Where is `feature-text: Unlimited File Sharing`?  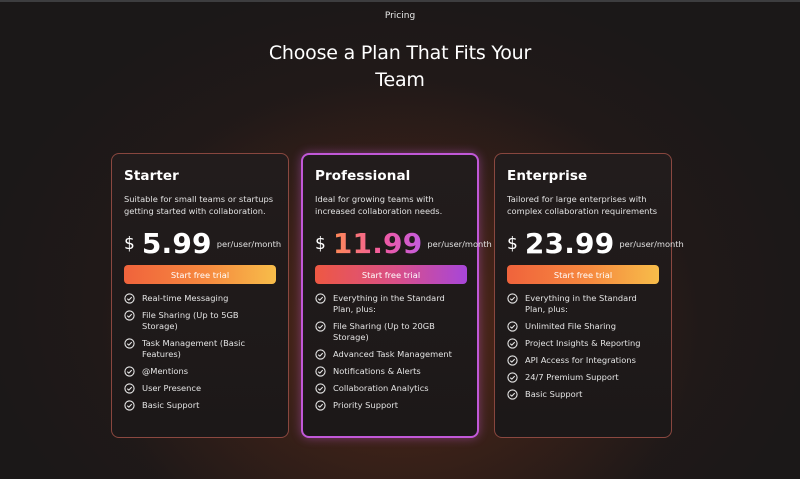 feature-text: Unlimited File Sharing is located at coordinates (570, 326).